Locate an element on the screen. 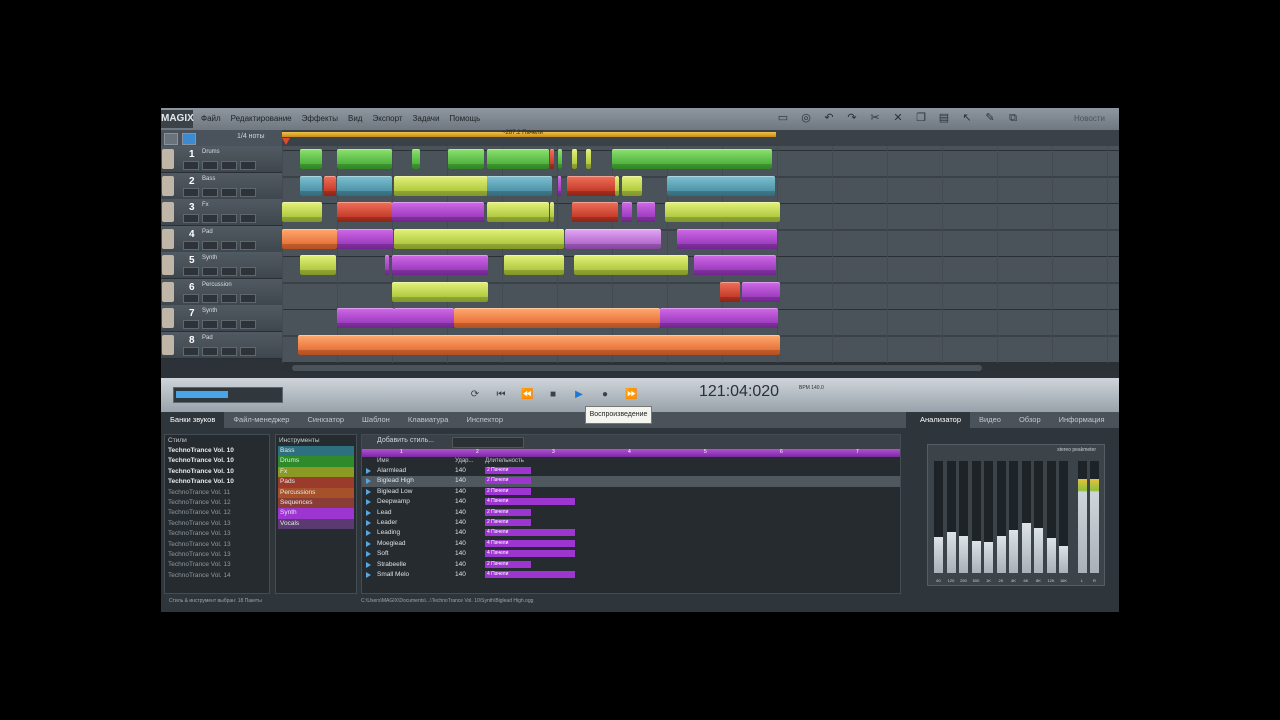 Image resolution: width=1280 pixels, height=720 pixels. tab-soundpools: Банки звуков is located at coordinates (193, 420).